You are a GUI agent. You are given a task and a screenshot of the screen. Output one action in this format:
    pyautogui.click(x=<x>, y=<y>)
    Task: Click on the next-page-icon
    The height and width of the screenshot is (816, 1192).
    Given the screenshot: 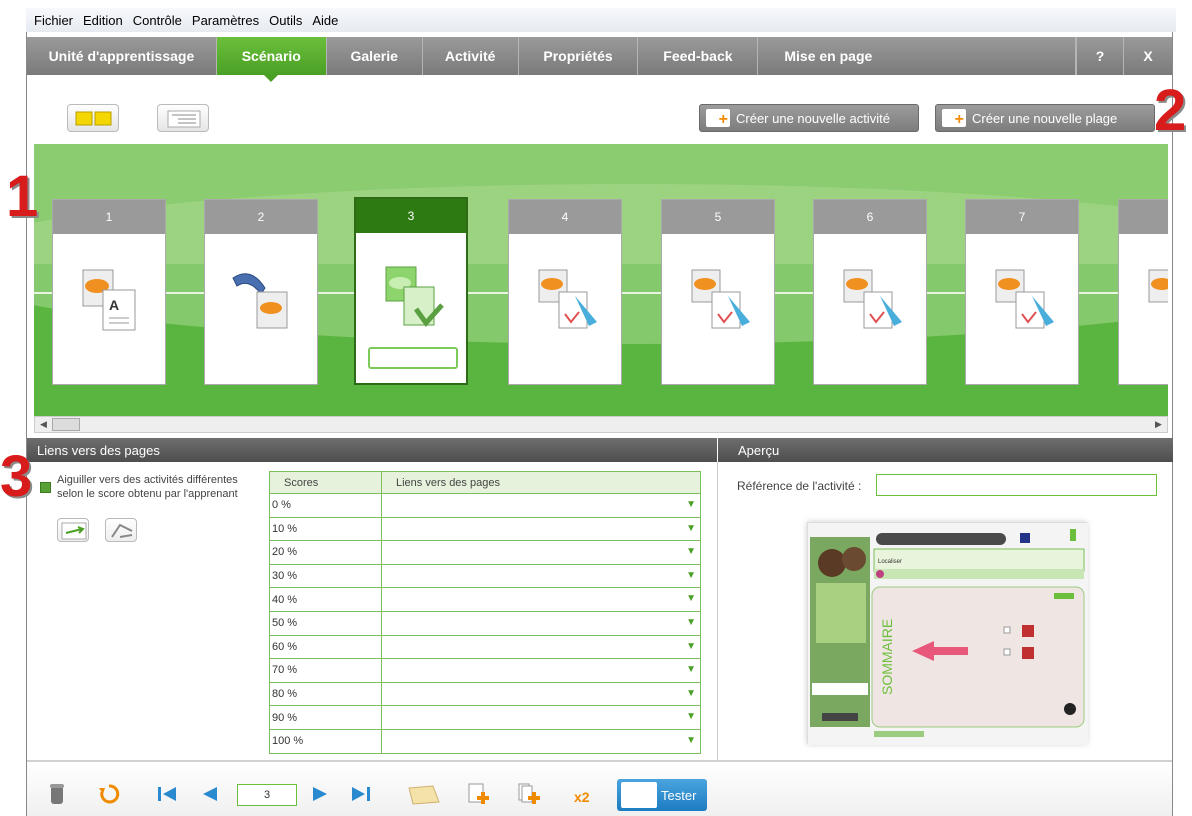 What is the action you would take?
    pyautogui.click(x=321, y=794)
    